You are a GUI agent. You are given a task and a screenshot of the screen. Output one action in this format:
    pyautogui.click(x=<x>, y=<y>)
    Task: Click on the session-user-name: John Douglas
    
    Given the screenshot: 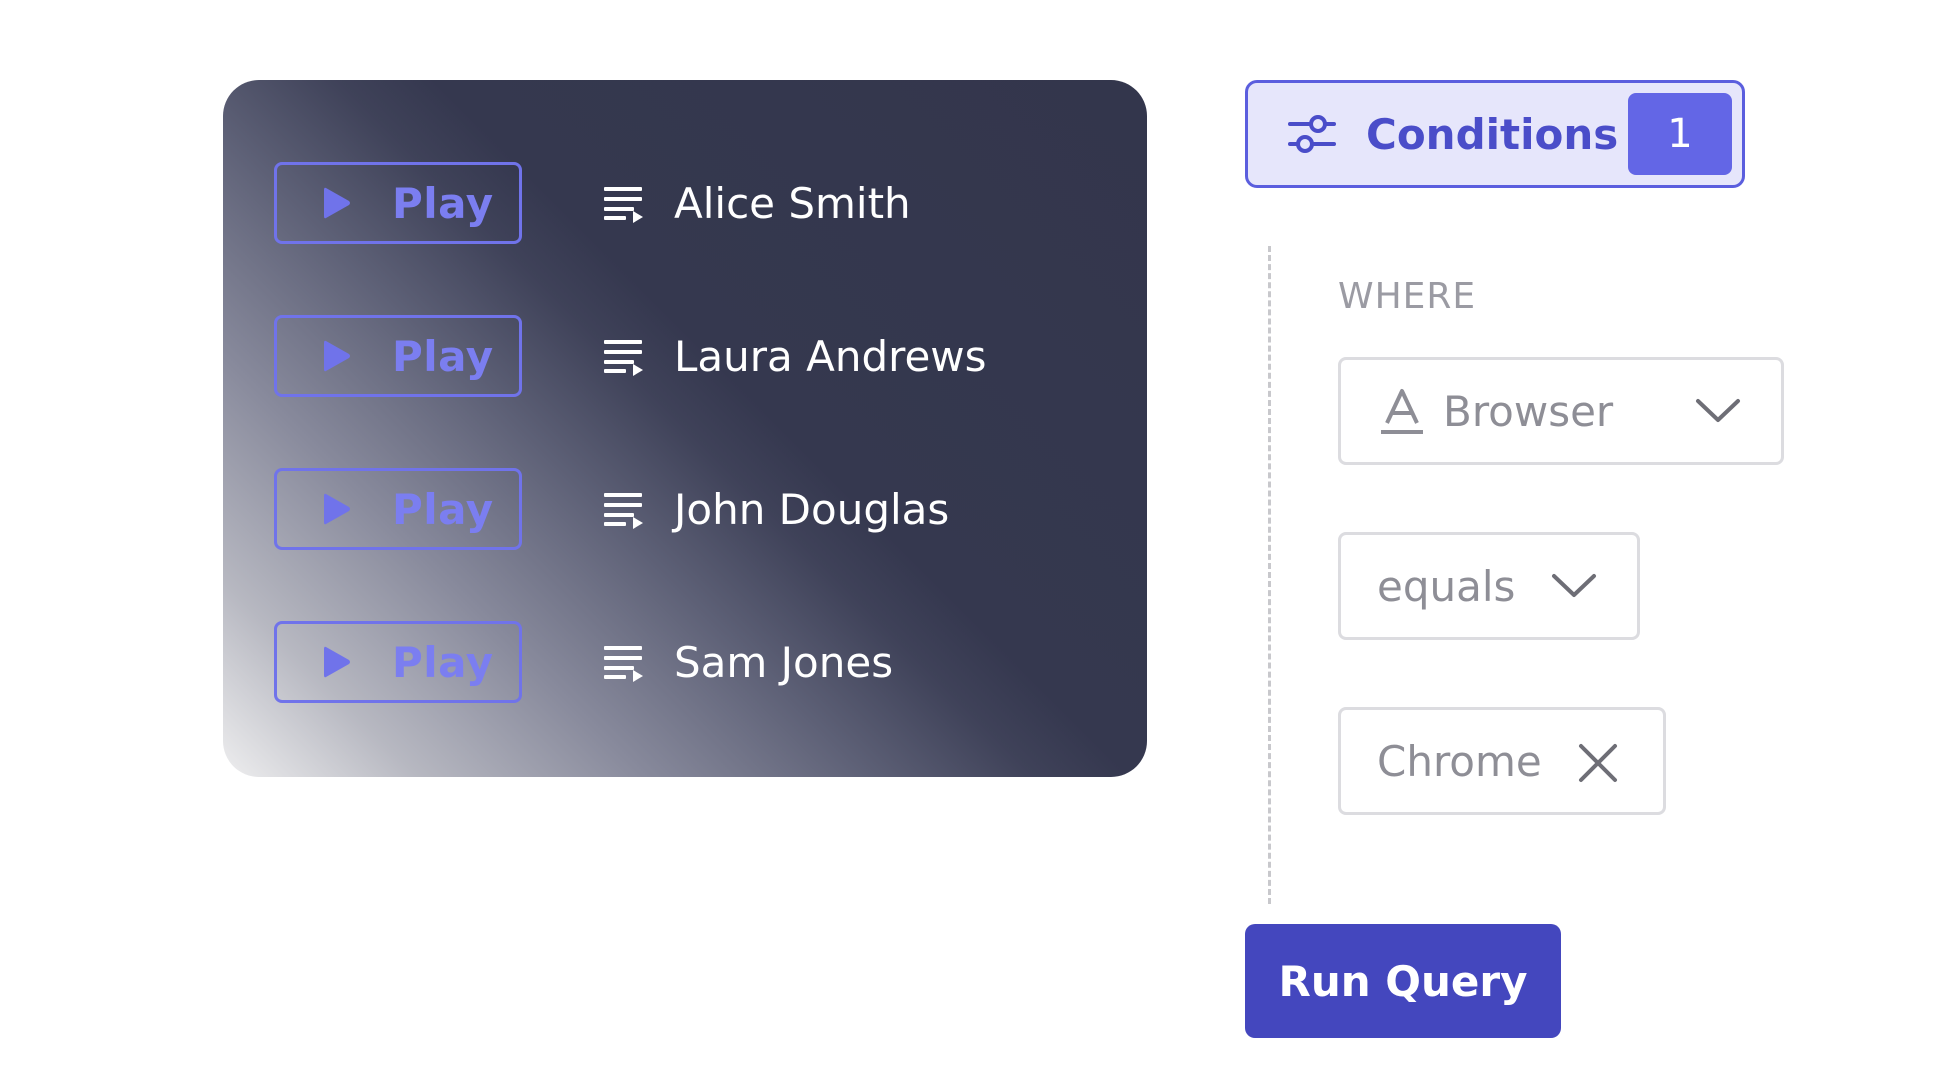 What is the action you would take?
    pyautogui.click(x=812, y=509)
    